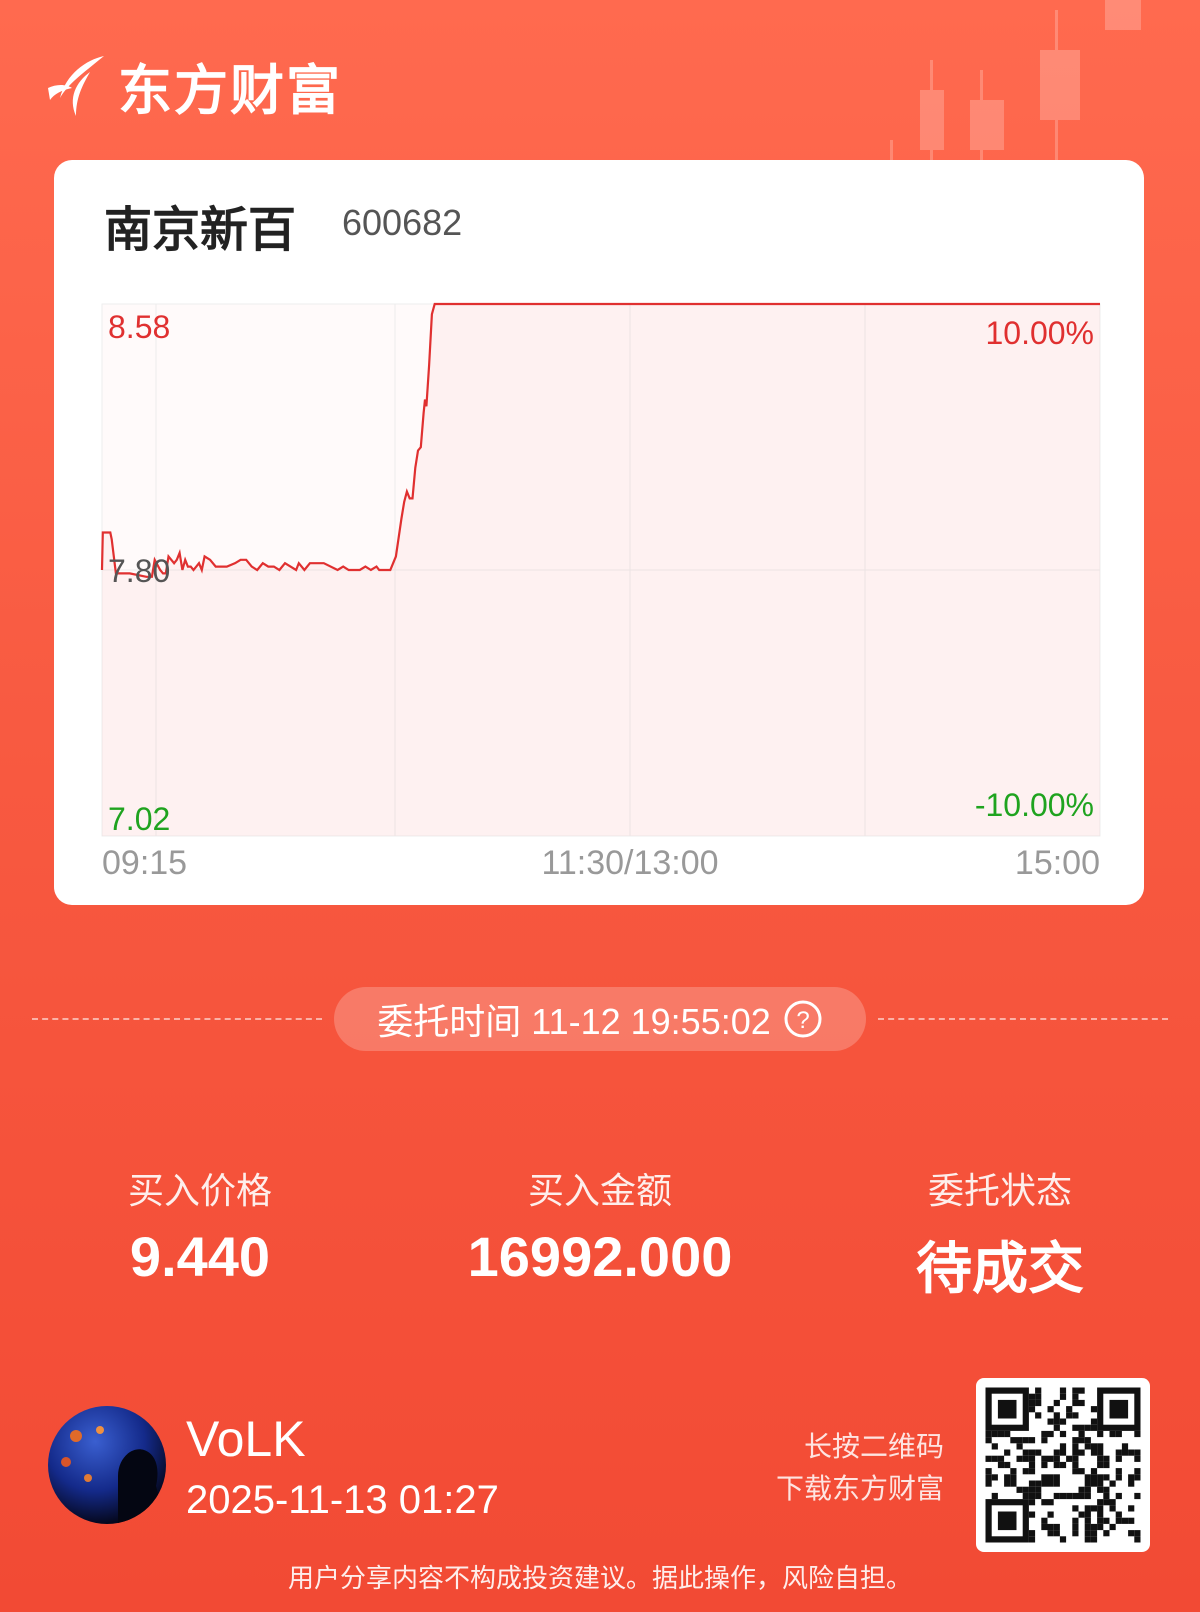 The height and width of the screenshot is (1612, 1200). Describe the element at coordinates (144, 863) in the screenshot. I see `x-start-label: 09:15` at that location.